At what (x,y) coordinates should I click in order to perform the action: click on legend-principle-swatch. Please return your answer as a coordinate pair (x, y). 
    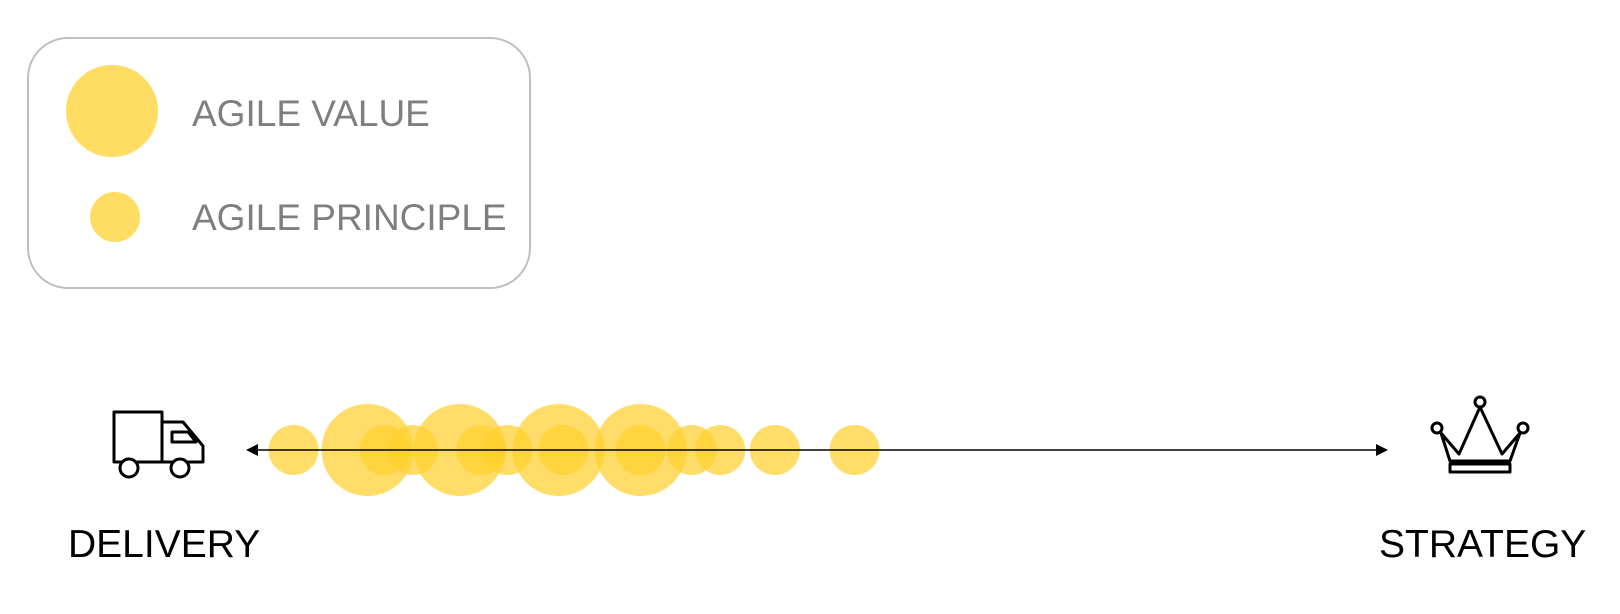
    Looking at the image, I should click on (115, 217).